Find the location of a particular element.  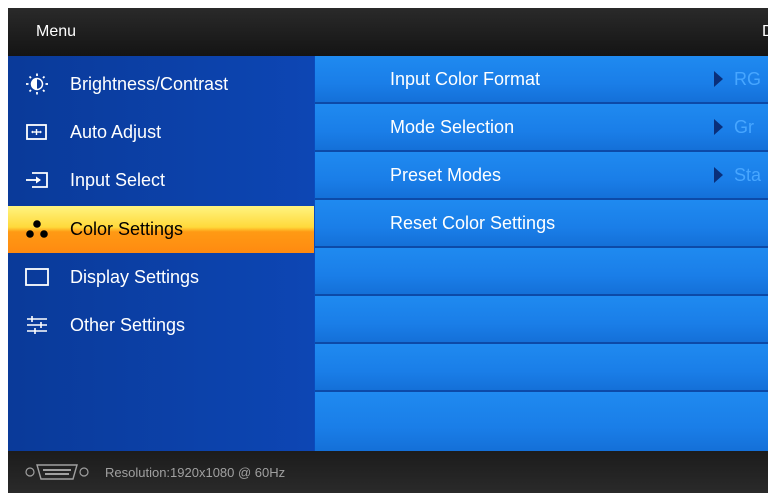

submenu-item-input-color-format: Input Color Format RG is located at coordinates (541, 80).